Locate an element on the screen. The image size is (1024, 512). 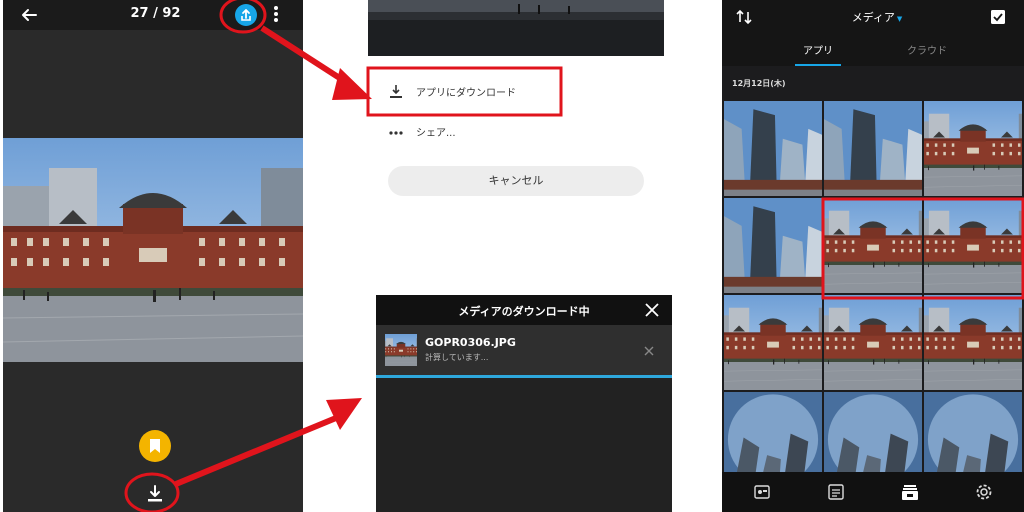
download-dialog-title: メディアのダウンロード中 is located at coordinates (524, 311).